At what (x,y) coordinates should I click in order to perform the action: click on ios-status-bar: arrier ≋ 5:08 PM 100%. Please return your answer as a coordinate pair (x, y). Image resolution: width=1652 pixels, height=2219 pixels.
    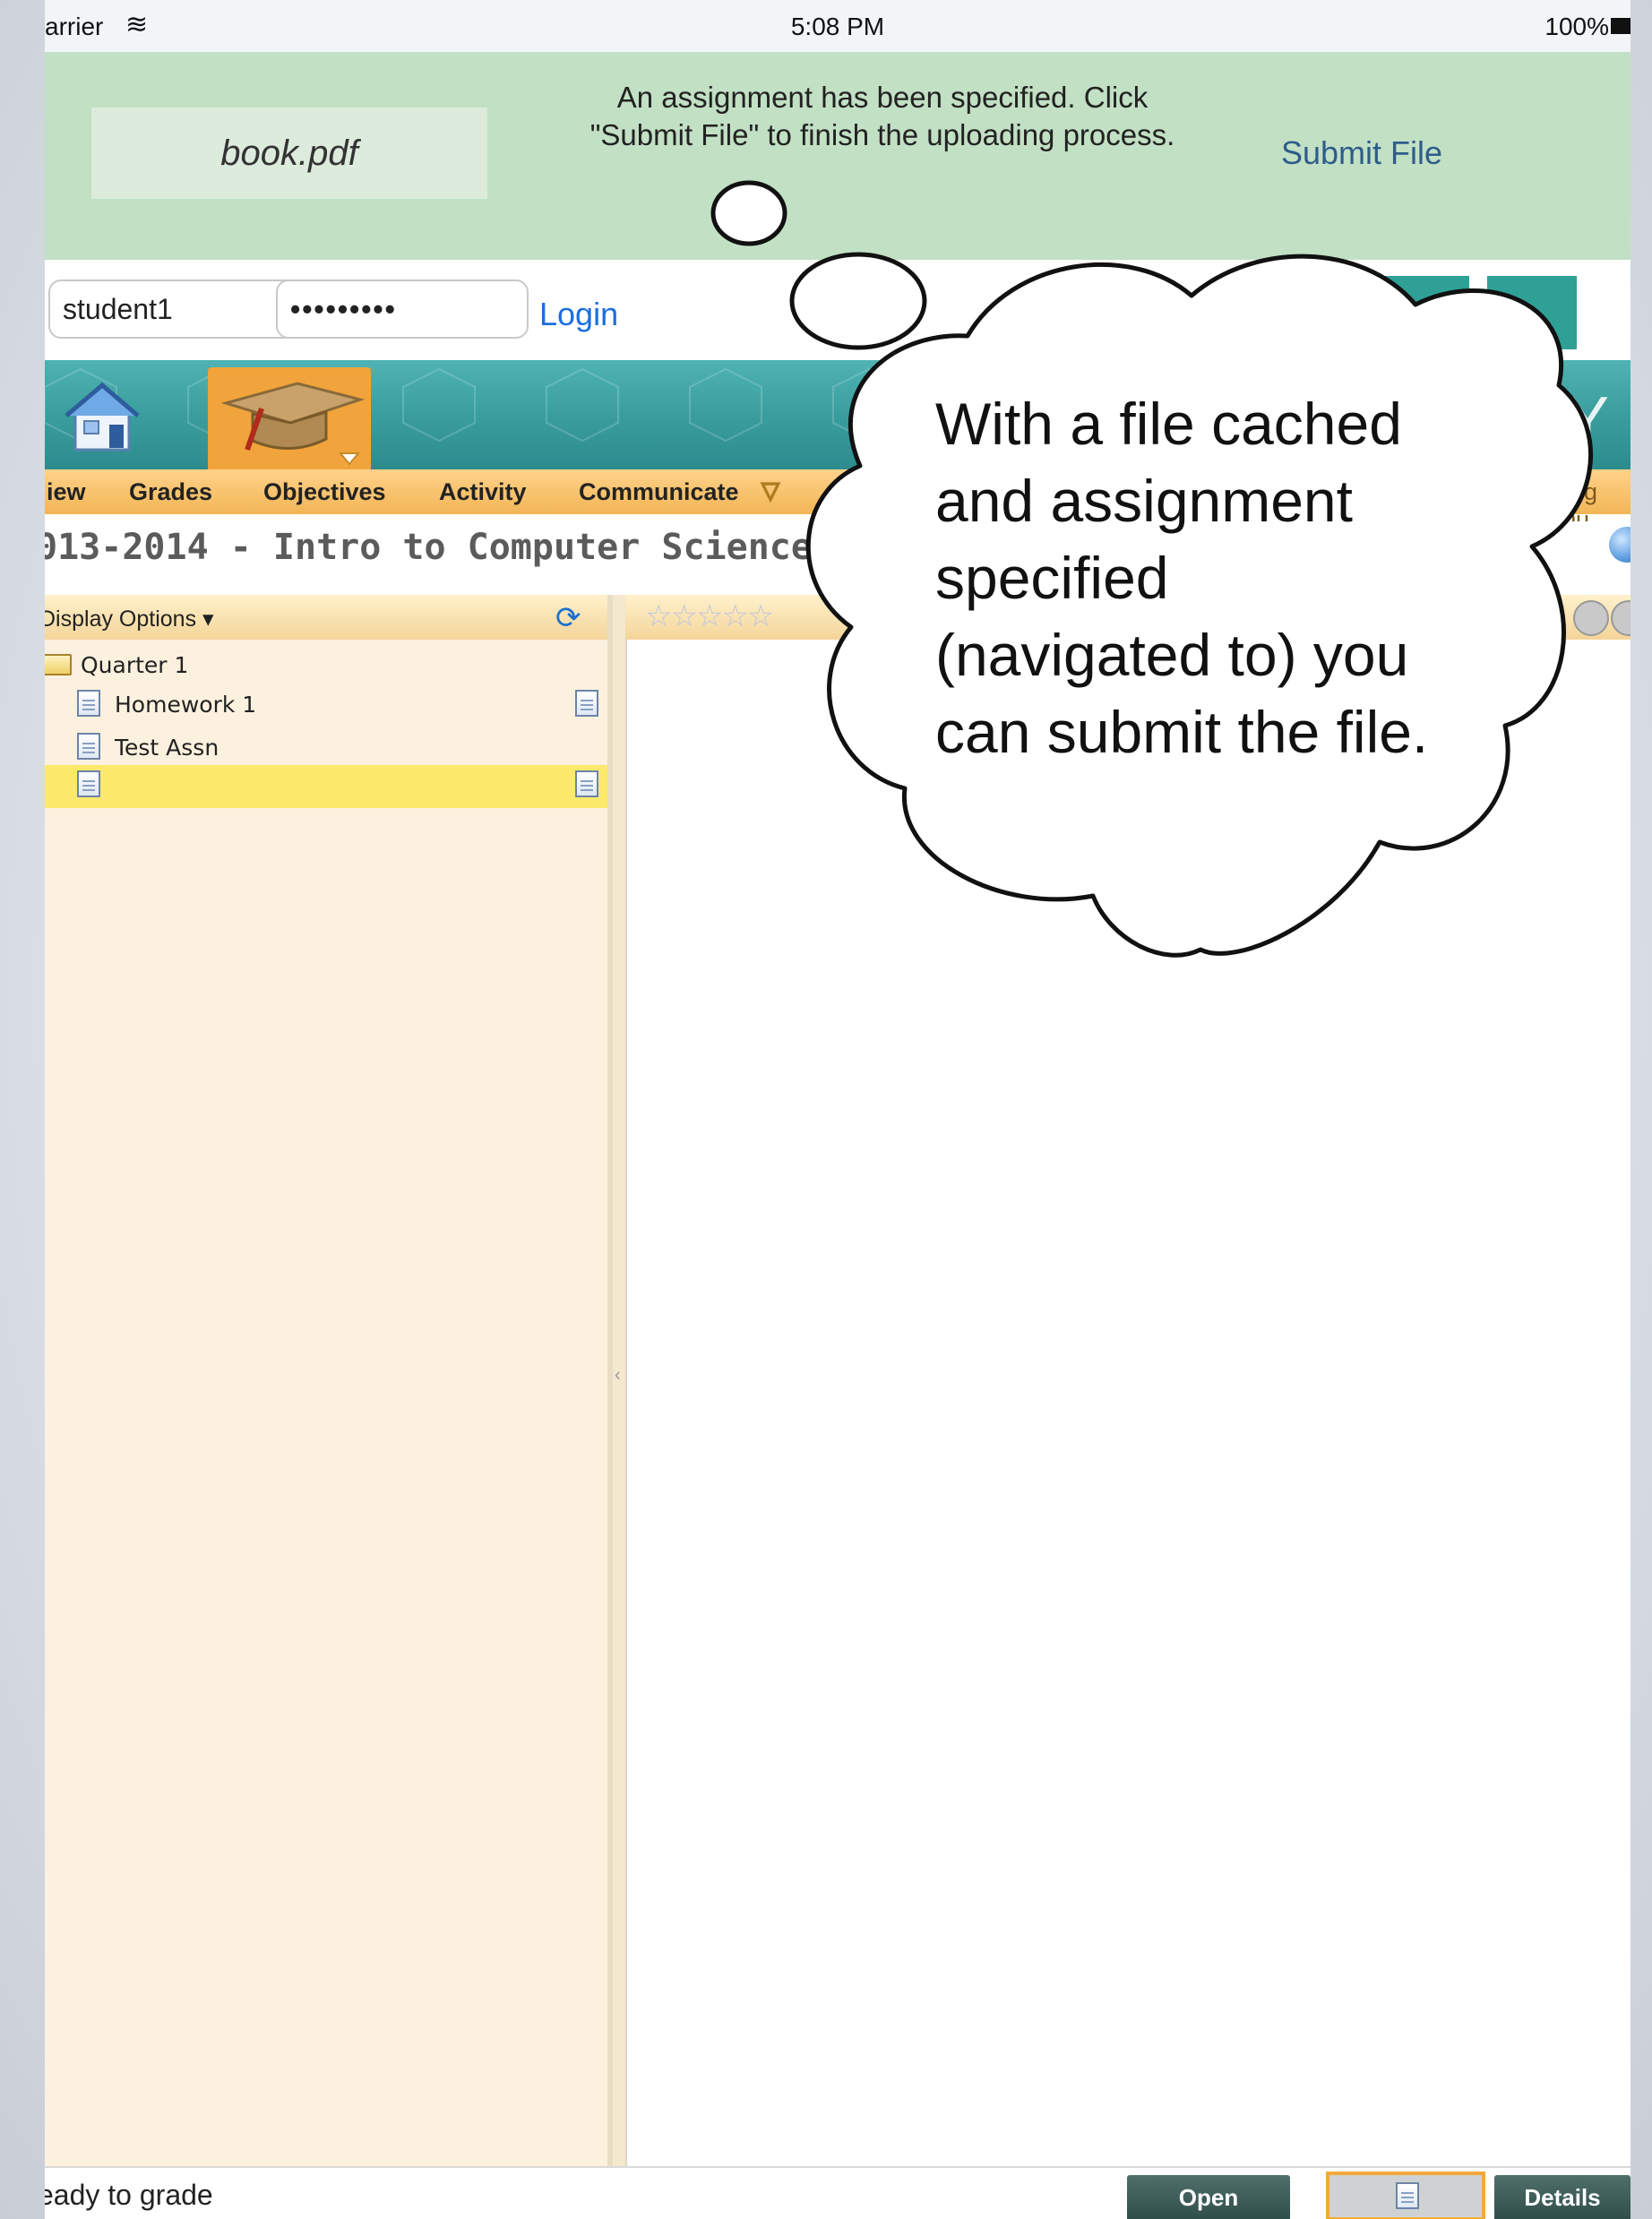
    Looking at the image, I should click on (837, 26).